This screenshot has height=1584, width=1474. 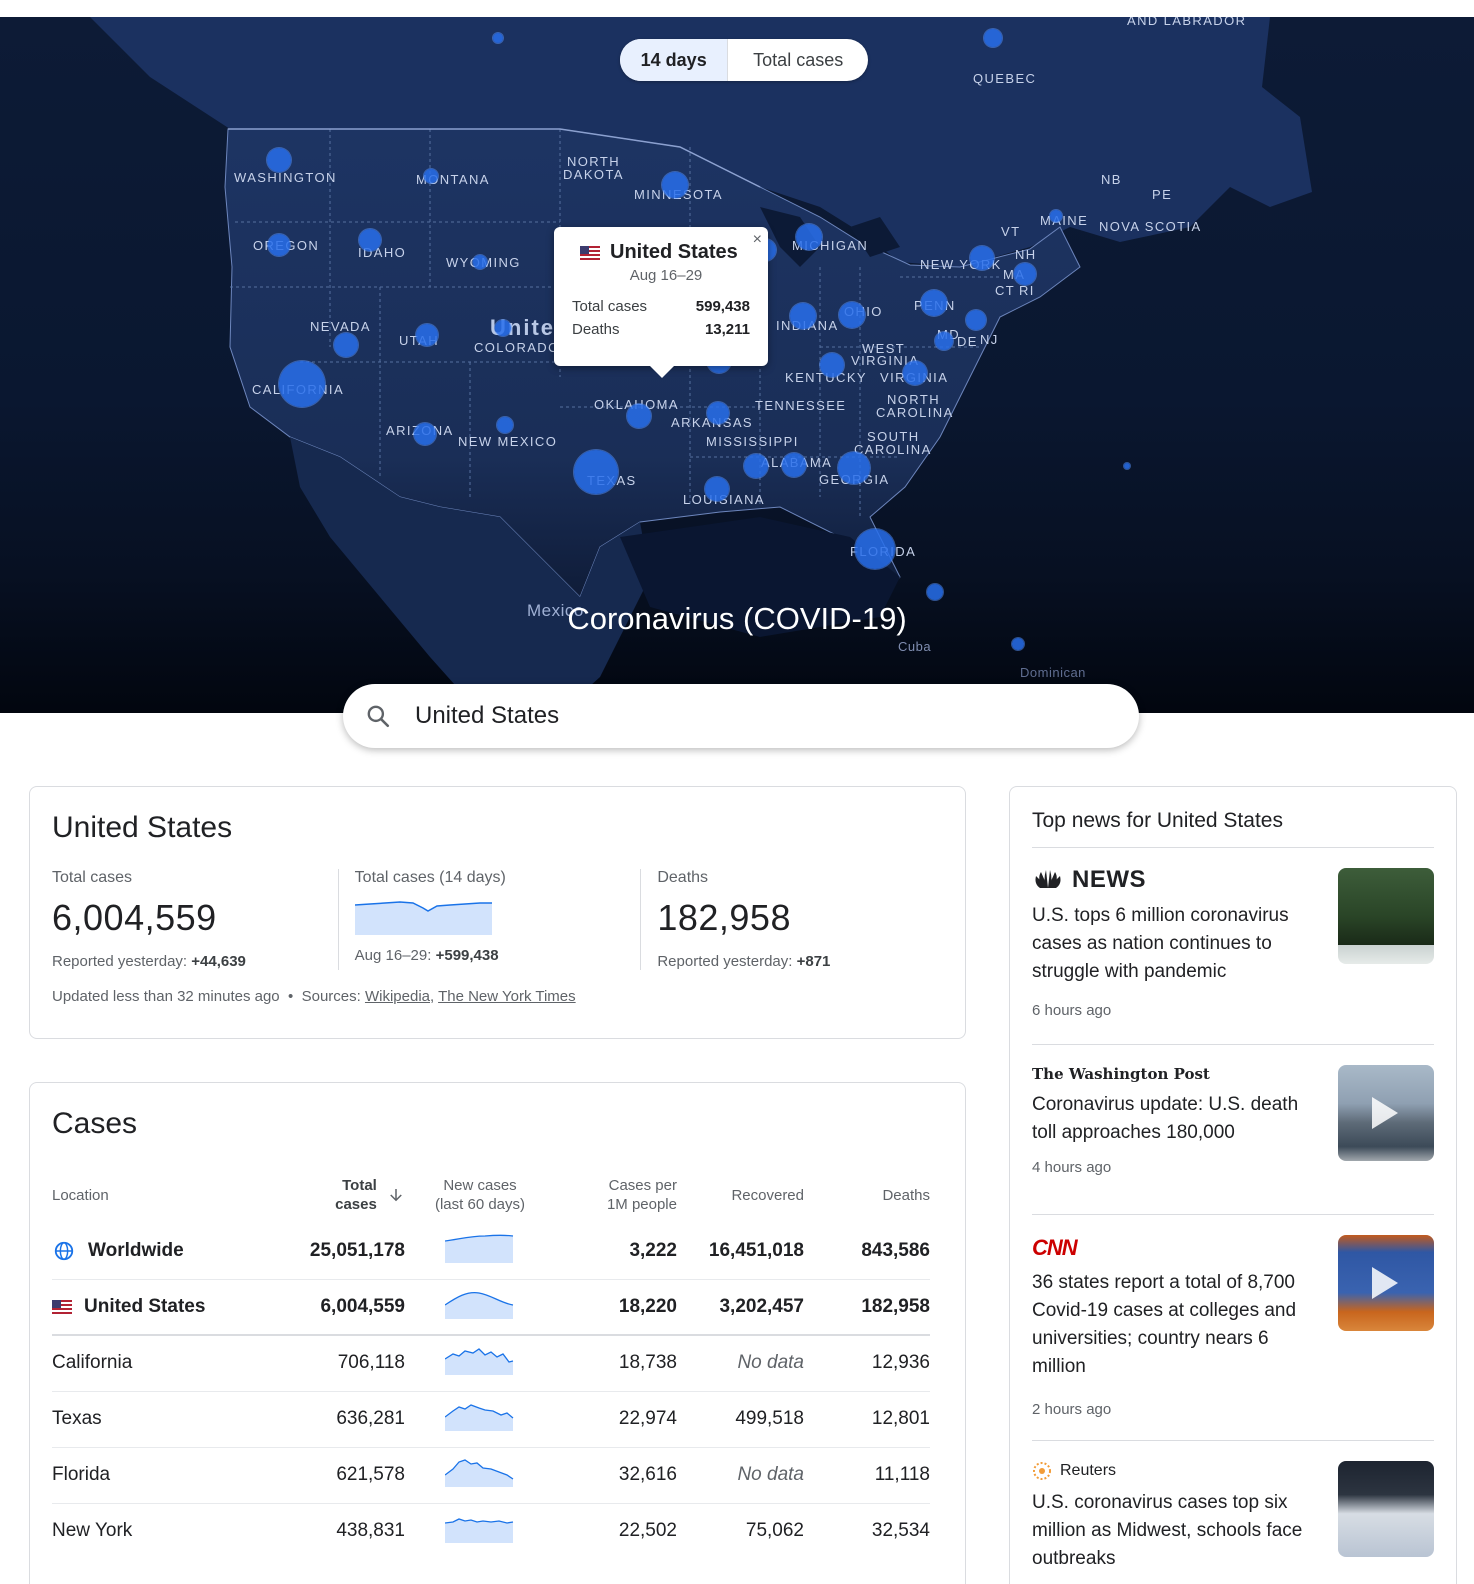 I want to click on col-header-deaths: Deaths, so click(x=867, y=1195).